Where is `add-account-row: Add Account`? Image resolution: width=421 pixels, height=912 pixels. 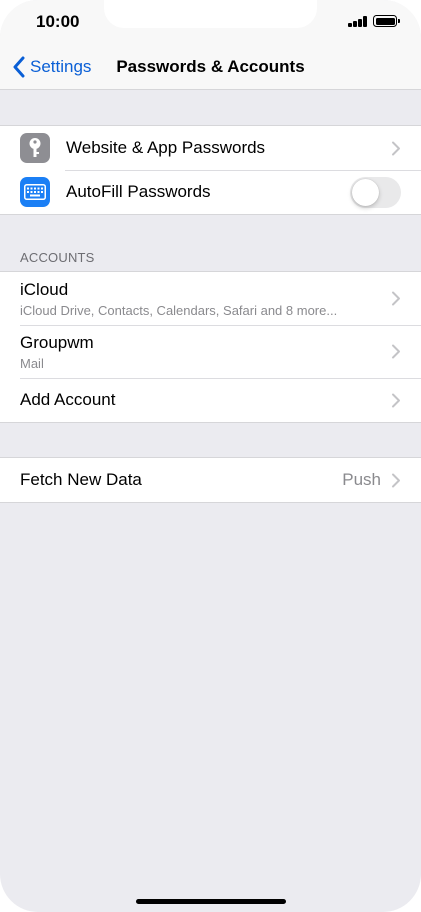 add-account-row: Add Account is located at coordinates (210, 400).